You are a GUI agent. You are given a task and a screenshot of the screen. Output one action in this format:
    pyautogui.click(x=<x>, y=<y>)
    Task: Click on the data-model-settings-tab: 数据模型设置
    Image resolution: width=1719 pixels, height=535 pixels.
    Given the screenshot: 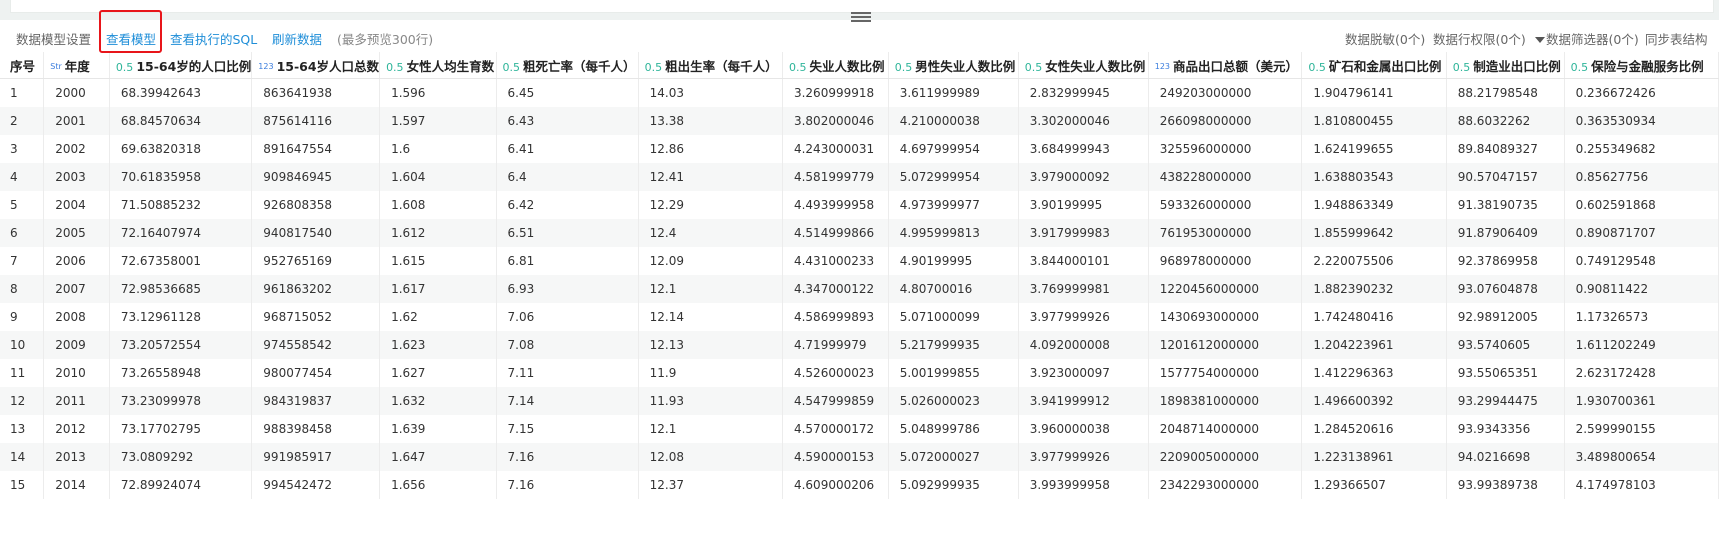 What is the action you would take?
    pyautogui.click(x=53, y=38)
    